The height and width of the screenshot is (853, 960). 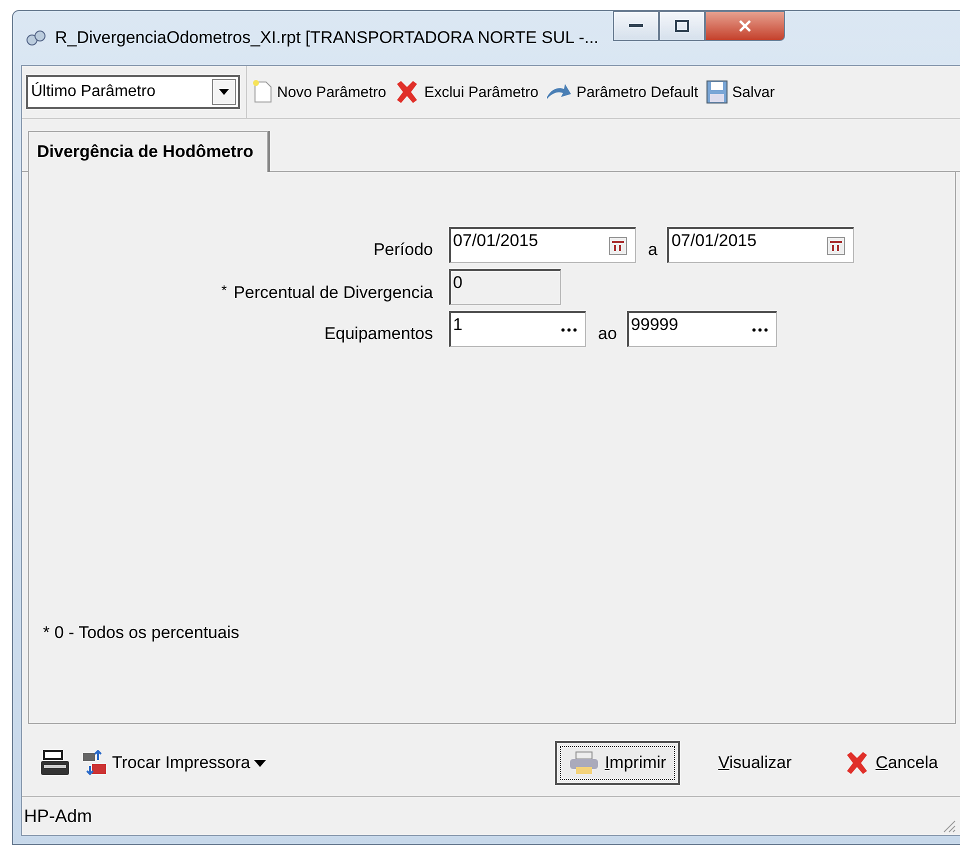 I want to click on maximize-button, so click(x=681, y=26).